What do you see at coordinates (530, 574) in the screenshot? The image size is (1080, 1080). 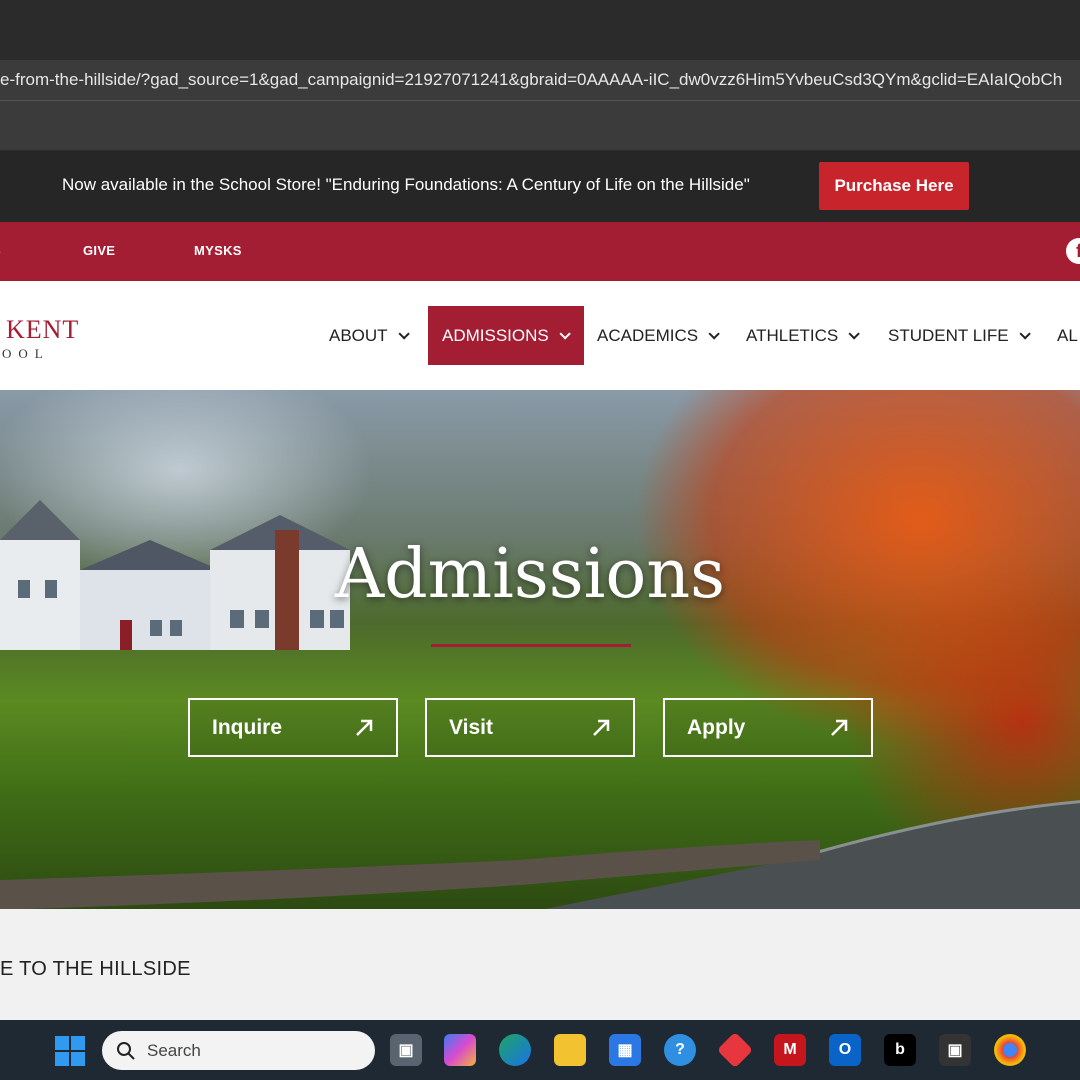 I see `hero-title: Admissions` at bounding box center [530, 574].